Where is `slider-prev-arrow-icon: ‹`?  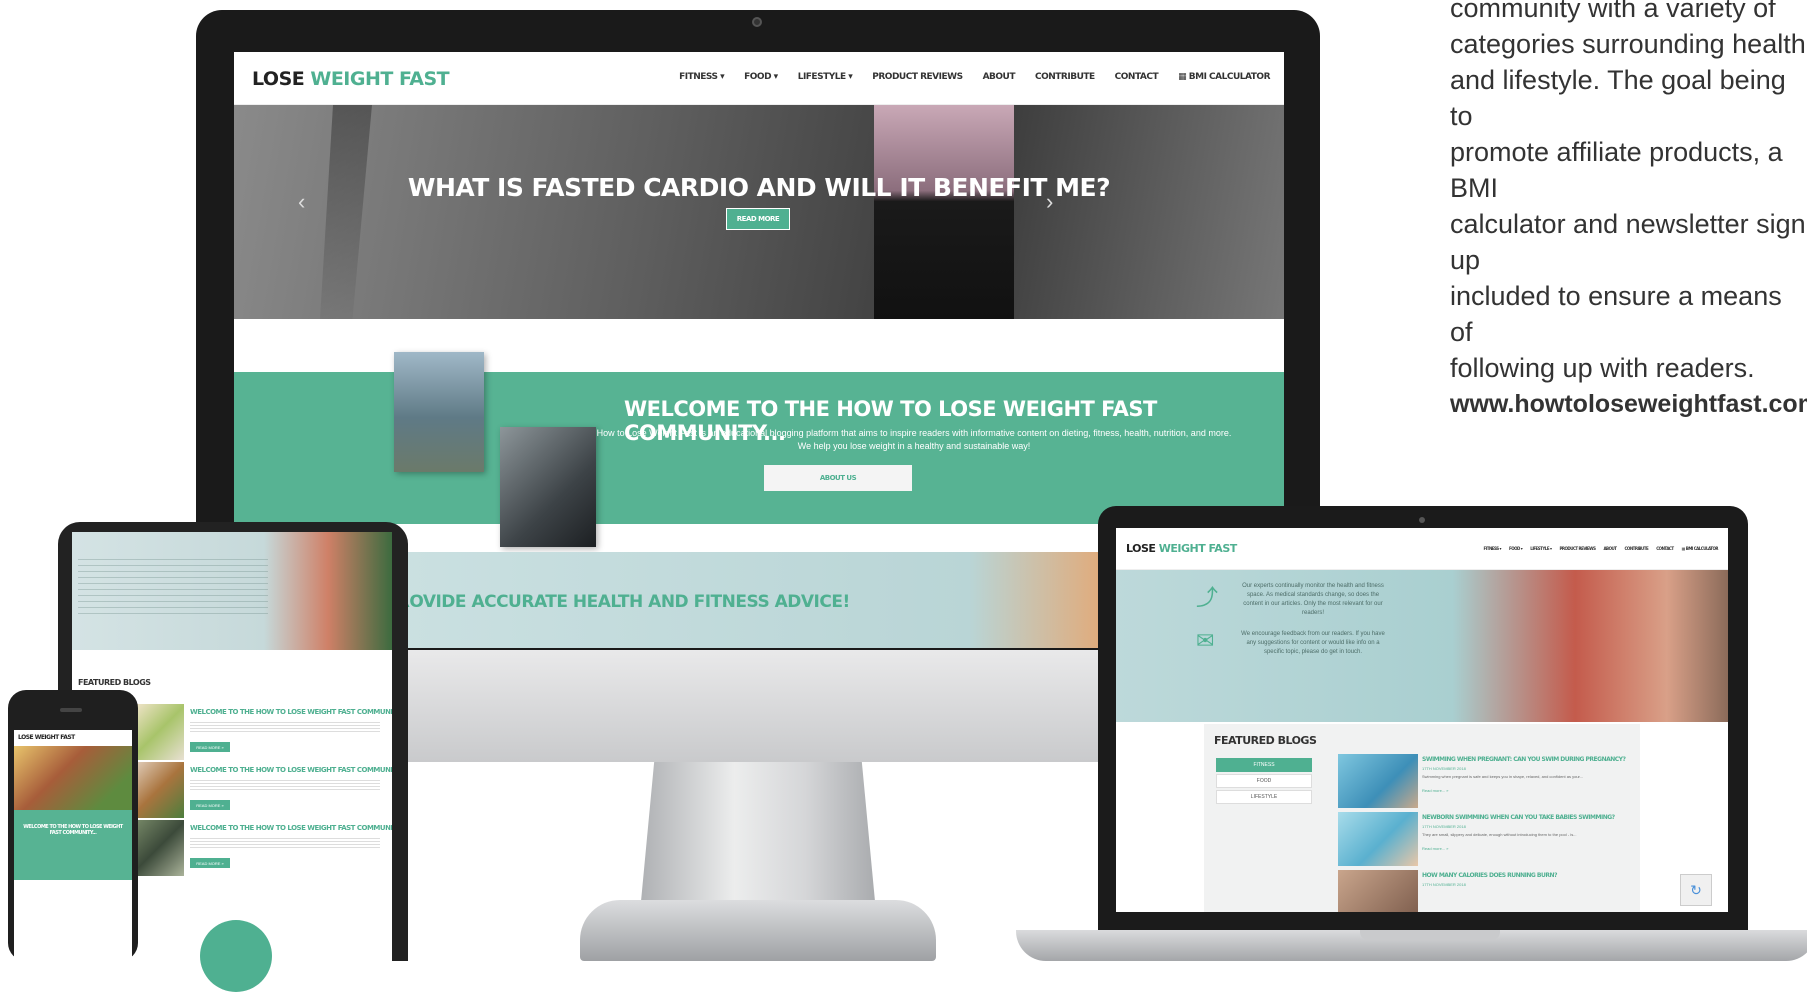 slider-prev-arrow-icon: ‹ is located at coordinates (301, 202).